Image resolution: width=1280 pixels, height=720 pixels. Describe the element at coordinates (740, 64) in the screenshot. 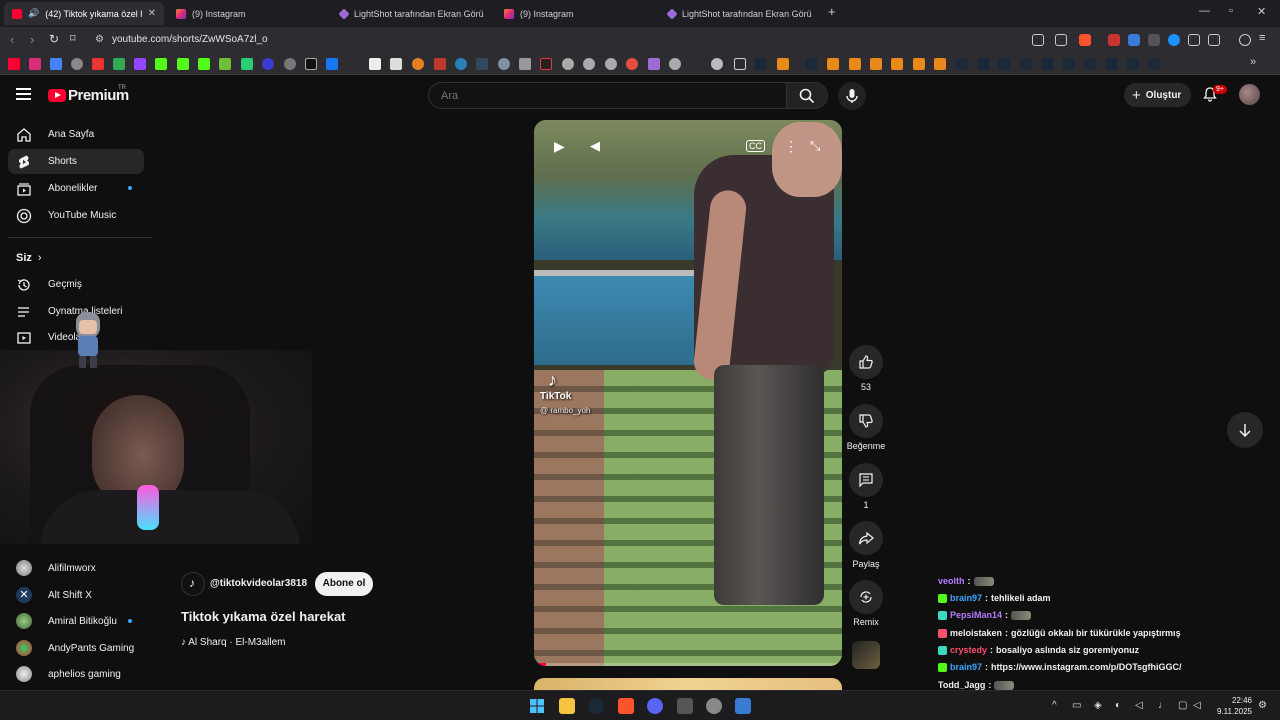

I see `folder-icon` at that location.